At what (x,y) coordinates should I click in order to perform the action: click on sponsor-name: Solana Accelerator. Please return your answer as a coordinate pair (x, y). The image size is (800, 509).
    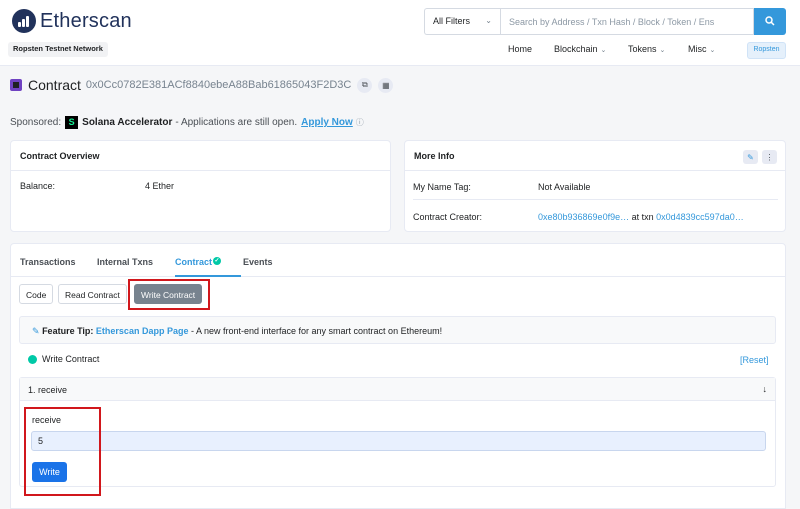
    Looking at the image, I should click on (127, 122).